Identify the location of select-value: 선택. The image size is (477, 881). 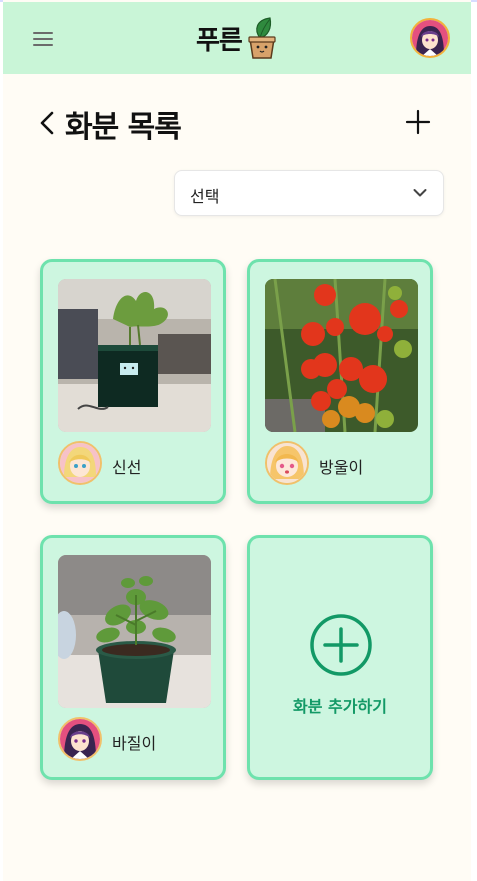
(205, 196).